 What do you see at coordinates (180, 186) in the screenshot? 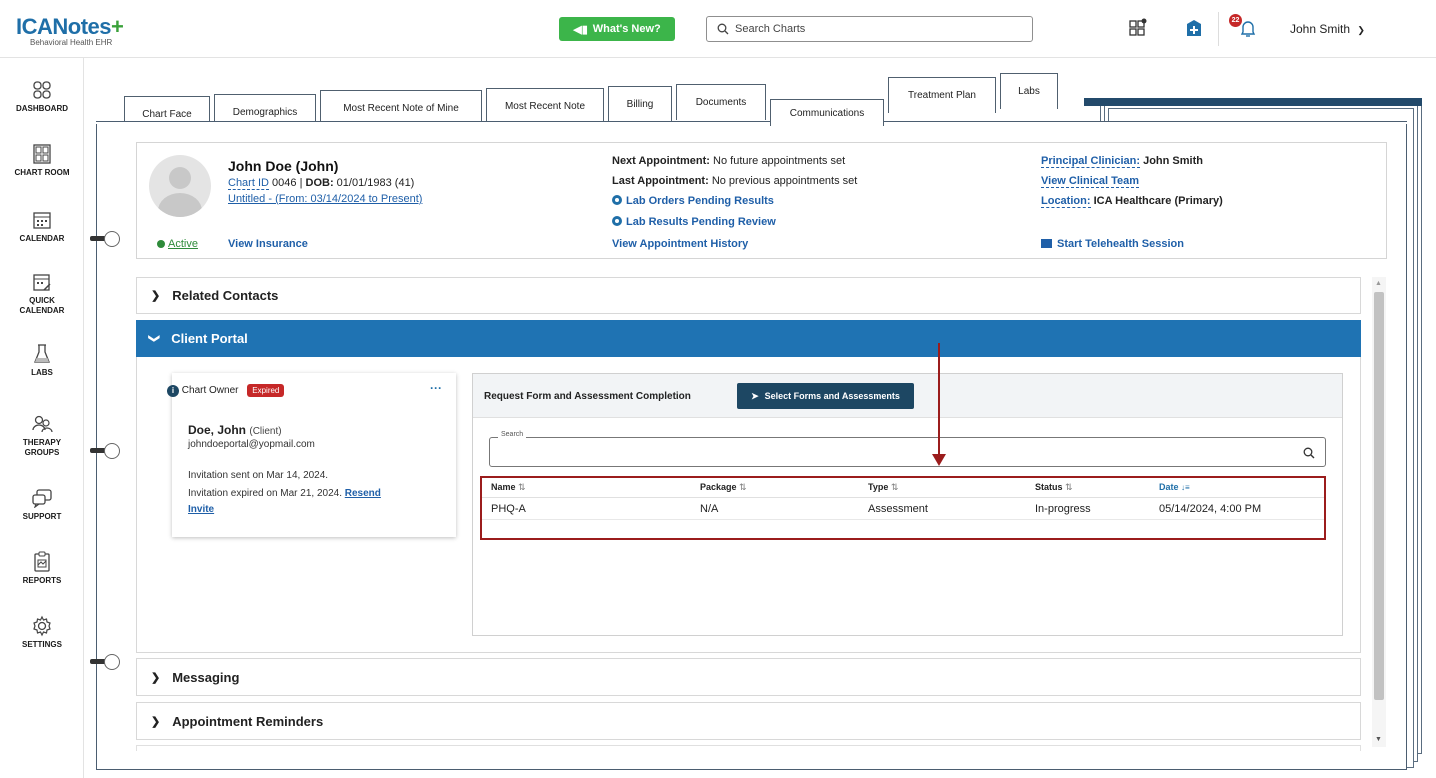
I see `avatar` at bounding box center [180, 186].